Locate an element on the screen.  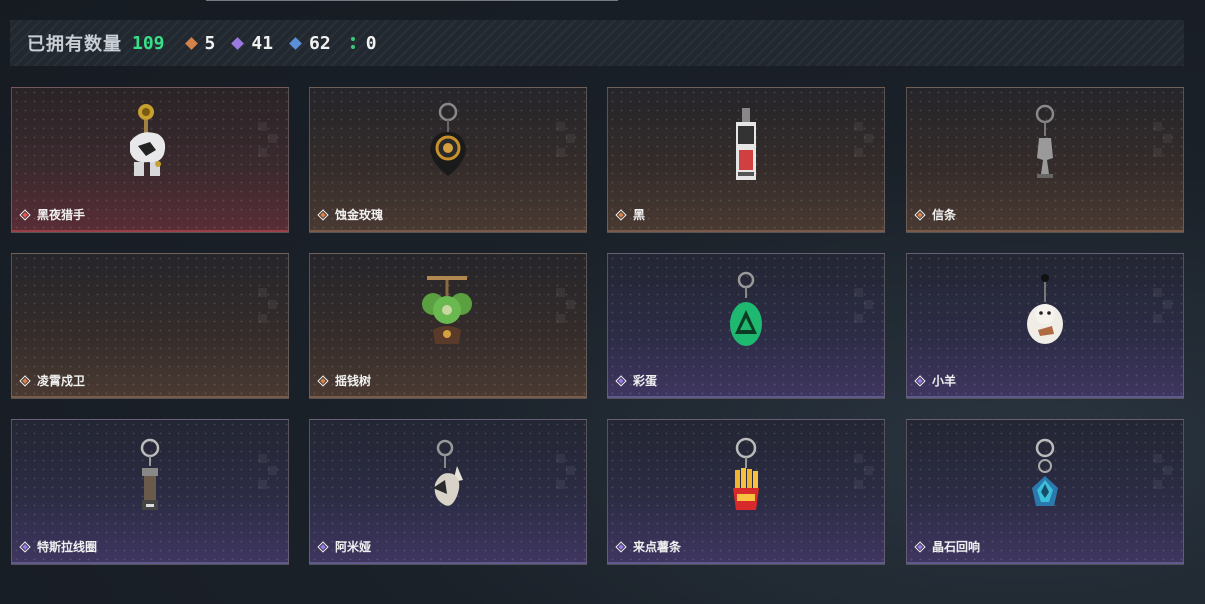
purple-diamond-icon is located at coordinates (238, 43).